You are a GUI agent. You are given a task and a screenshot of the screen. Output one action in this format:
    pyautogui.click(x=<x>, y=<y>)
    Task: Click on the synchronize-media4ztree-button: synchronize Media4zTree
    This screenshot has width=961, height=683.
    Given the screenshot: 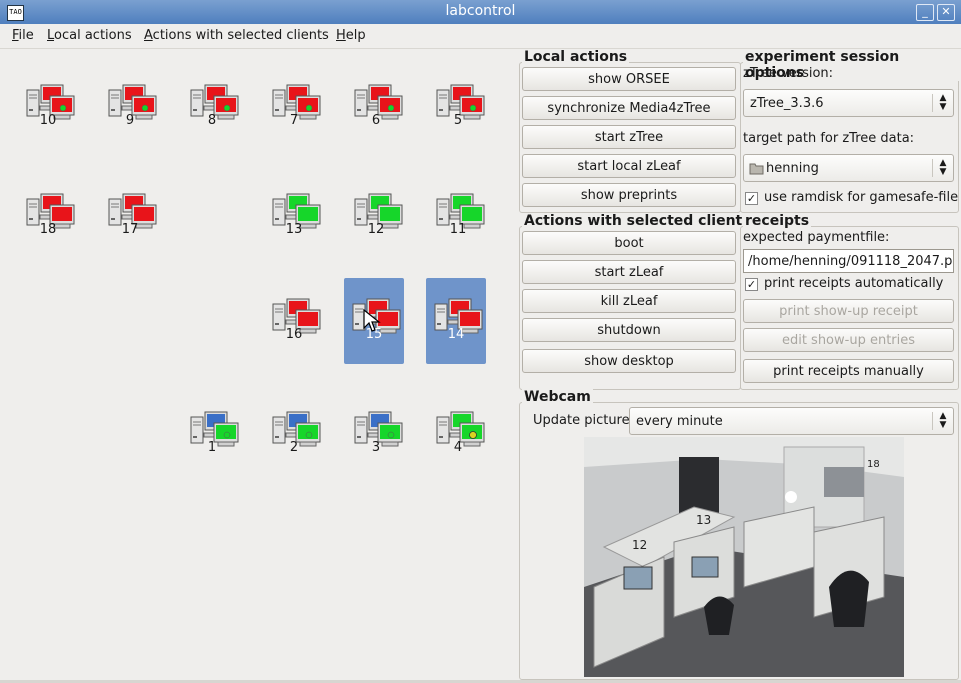 What is the action you would take?
    pyautogui.click(x=629, y=108)
    